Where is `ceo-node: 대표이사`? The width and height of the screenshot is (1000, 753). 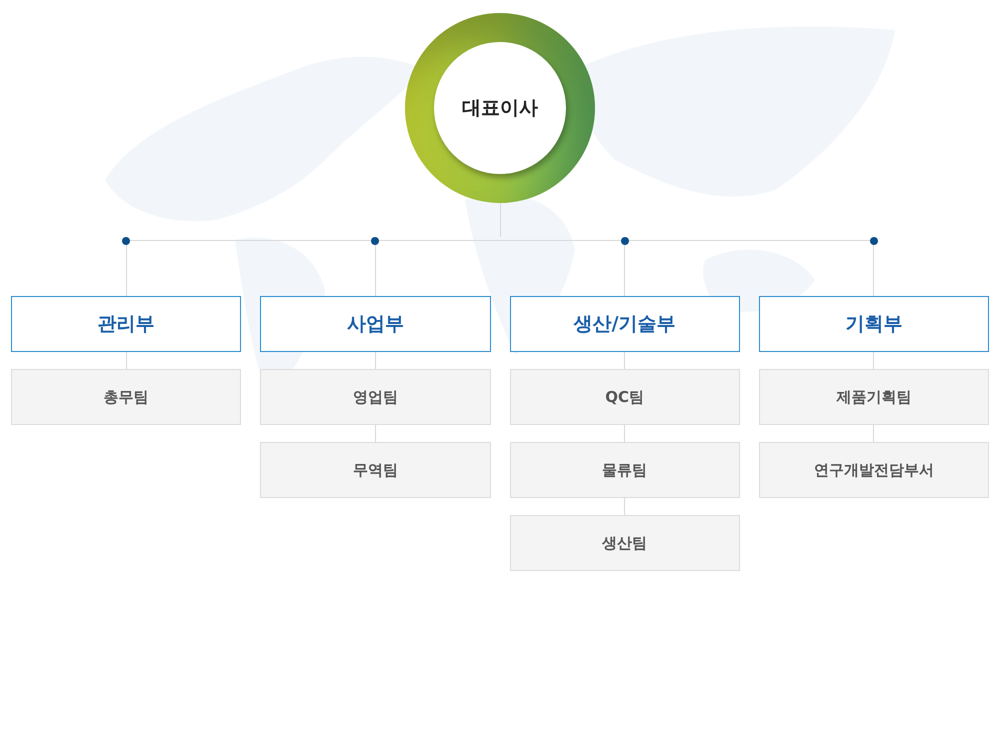
ceo-node: 대표이사 is located at coordinates (500, 108).